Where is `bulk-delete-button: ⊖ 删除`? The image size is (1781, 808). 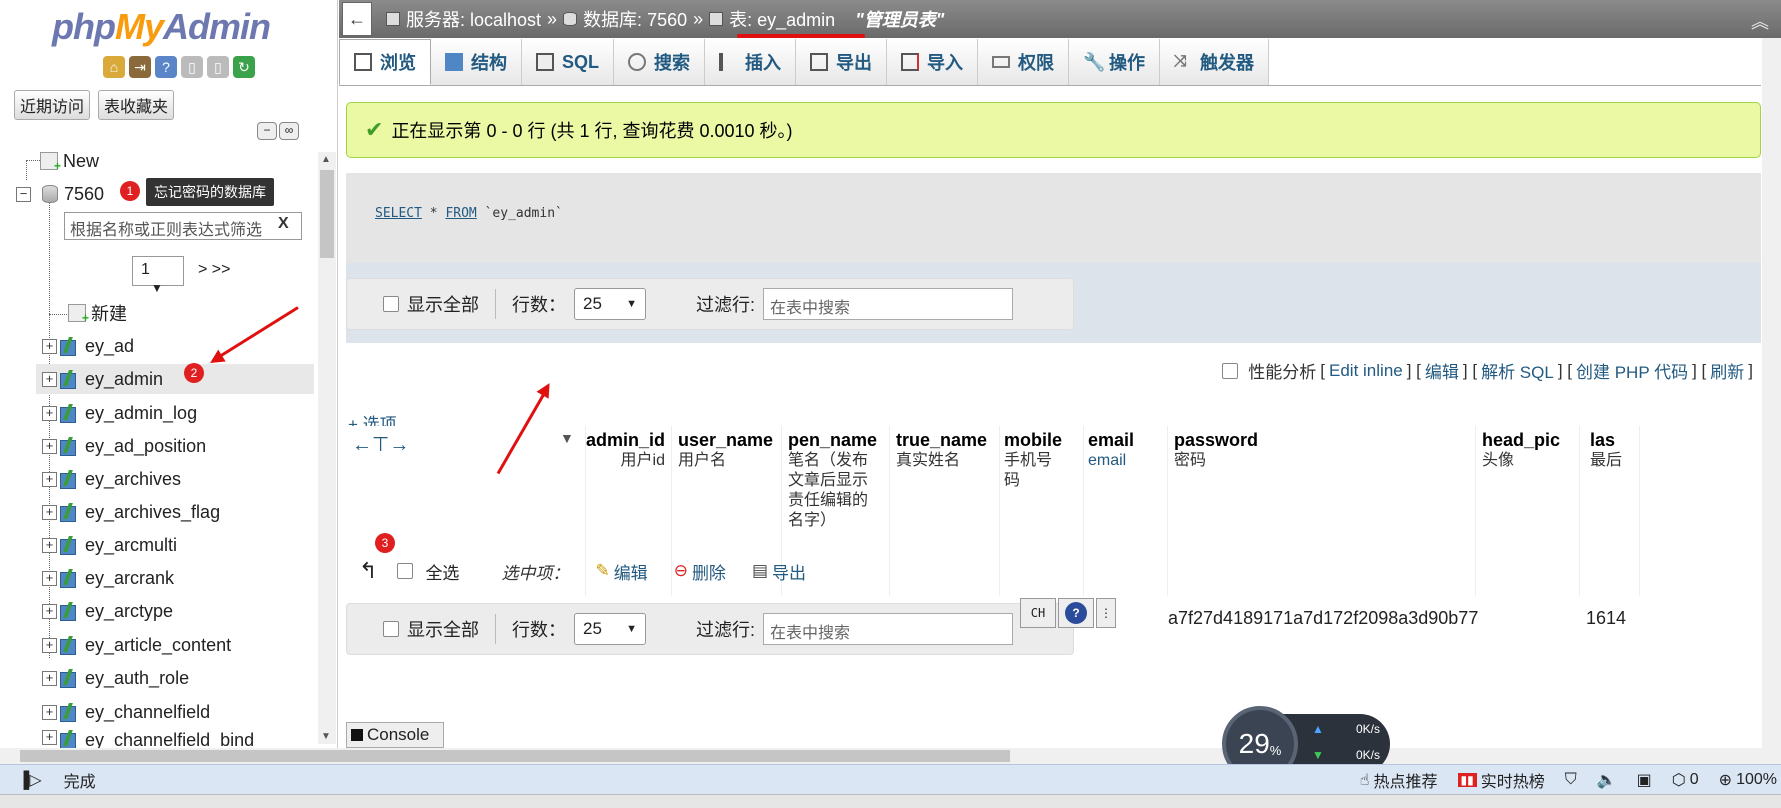 bulk-delete-button: ⊖ 删除 is located at coordinates (700, 571).